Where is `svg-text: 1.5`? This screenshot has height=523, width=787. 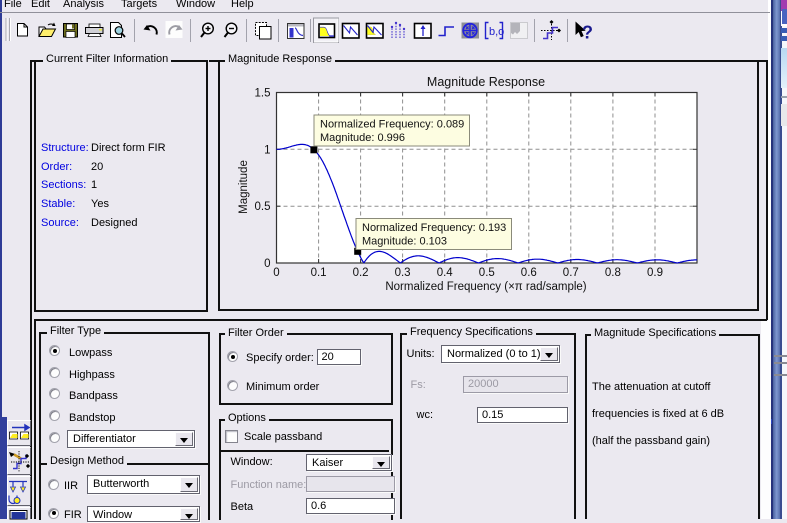
svg-text: 1.5 is located at coordinates (263, 94).